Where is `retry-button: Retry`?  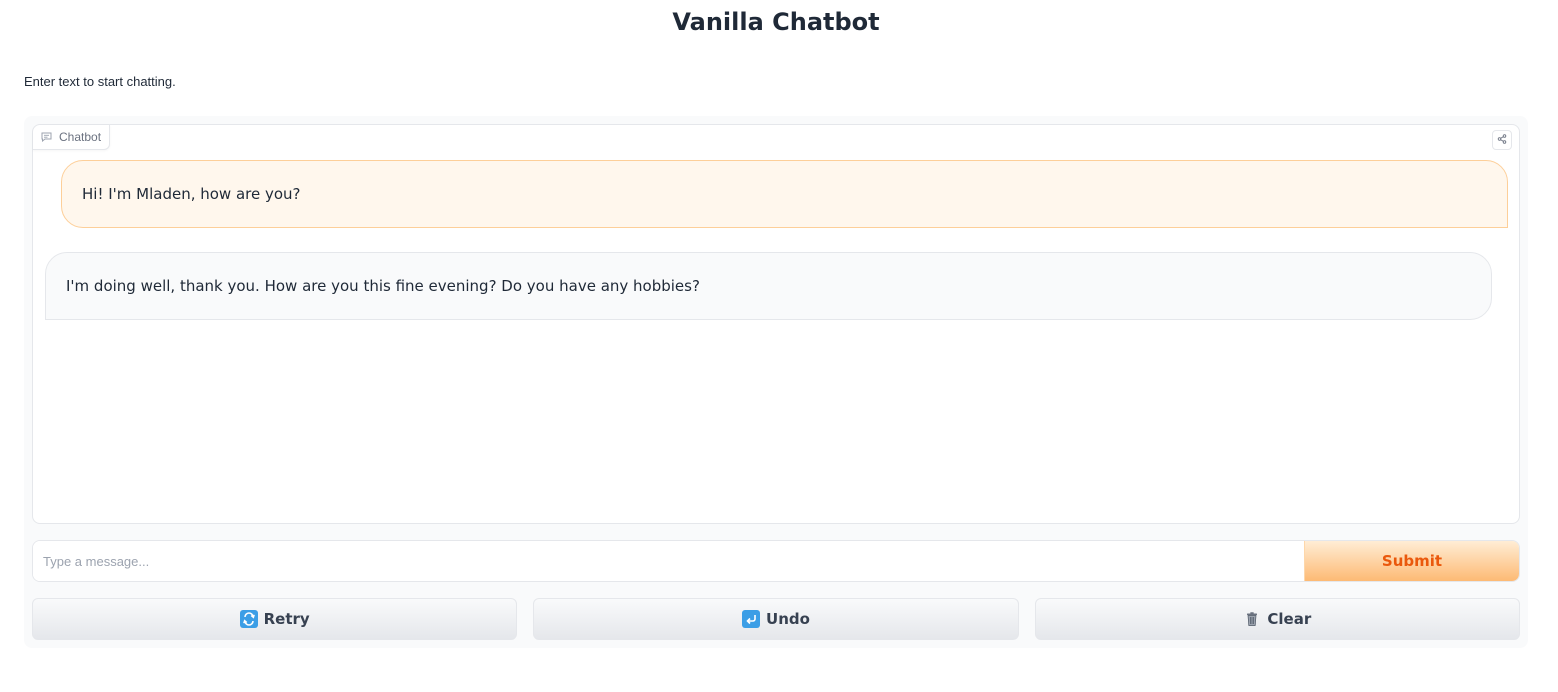
retry-button: Retry is located at coordinates (275, 619).